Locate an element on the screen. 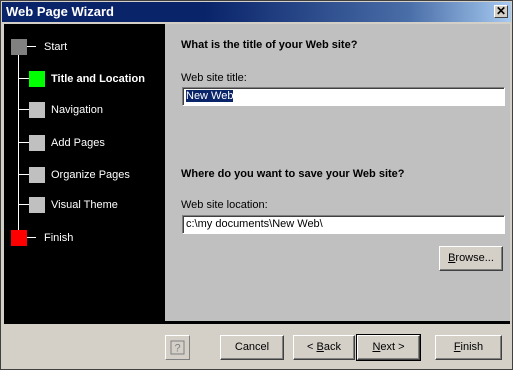 The height and width of the screenshot is (370, 513). step-start-marker is located at coordinates (19, 47).